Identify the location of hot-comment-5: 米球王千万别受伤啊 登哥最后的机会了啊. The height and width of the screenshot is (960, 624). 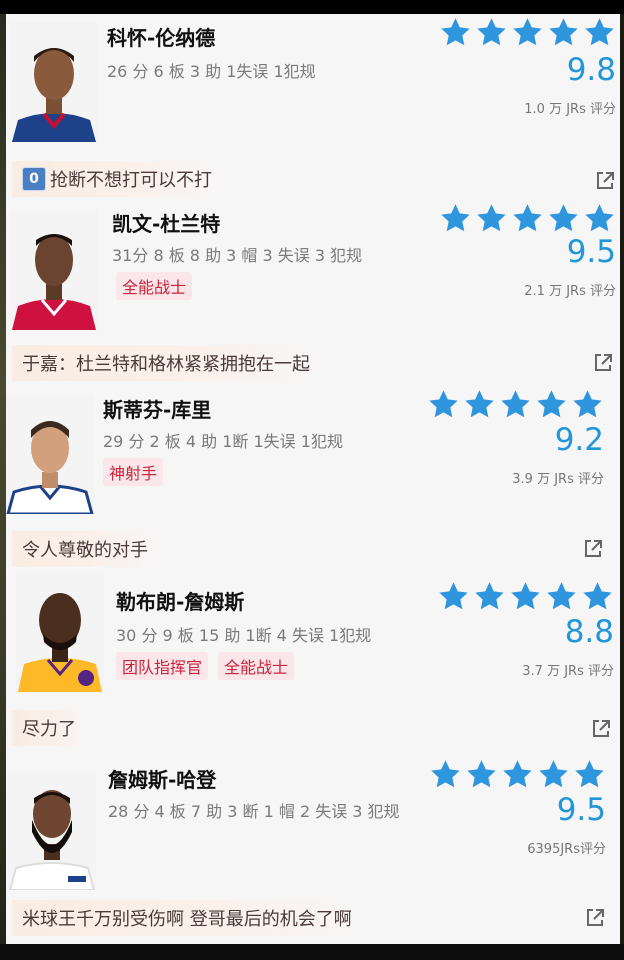
(187, 918).